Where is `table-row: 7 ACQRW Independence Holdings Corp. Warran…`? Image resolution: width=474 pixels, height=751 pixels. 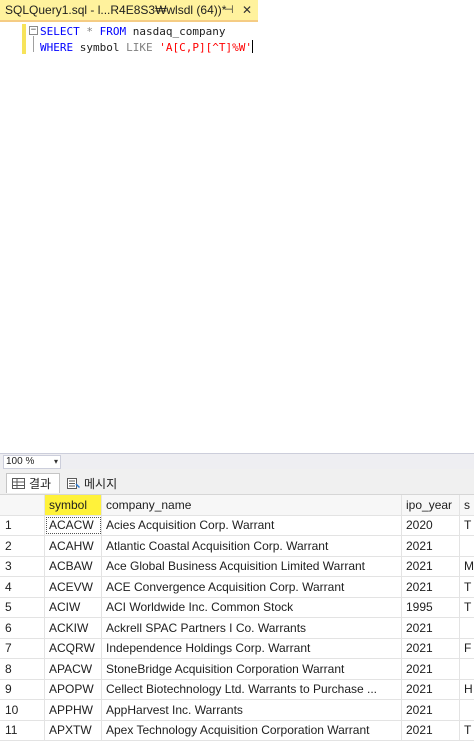
table-row: 7 ACQRW Independence Holdings Corp. Warran… is located at coordinates (237, 648).